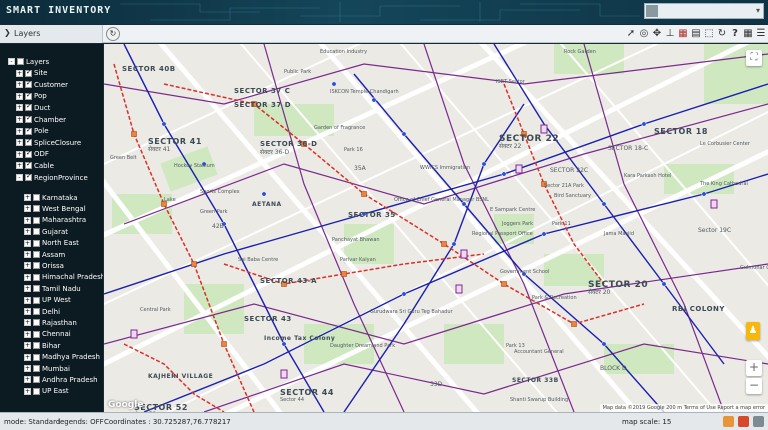  What do you see at coordinates (47, 300) in the screenshot?
I see `layer-tree-item: + UP West` at bounding box center [47, 300].